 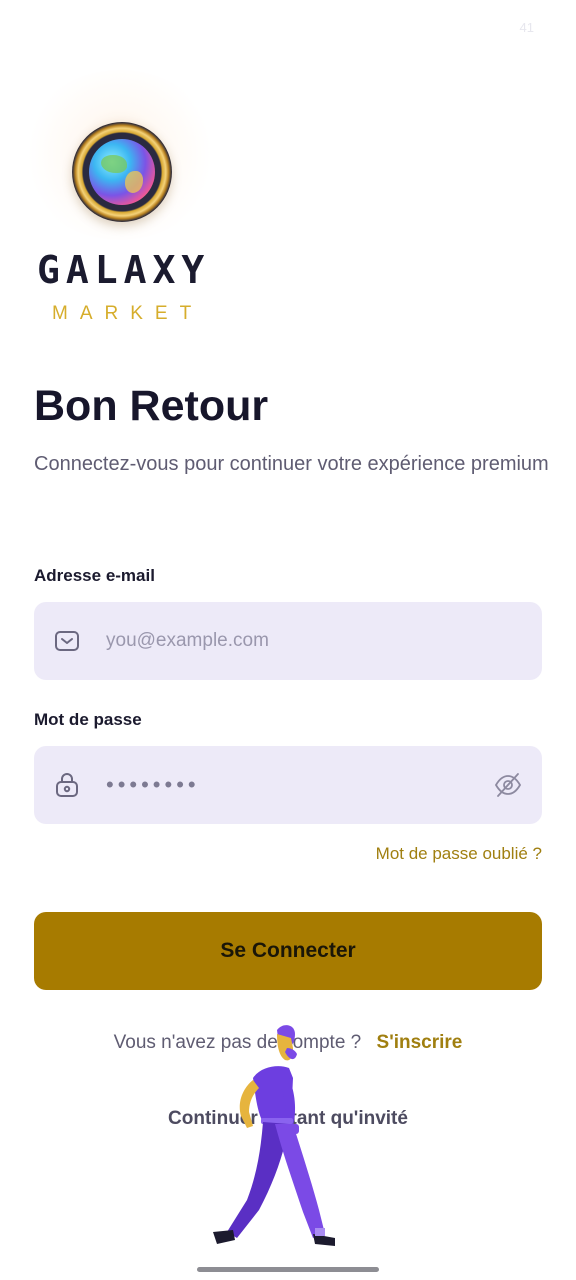 I want to click on email-label: Adresse e-mail, so click(x=94, y=575).